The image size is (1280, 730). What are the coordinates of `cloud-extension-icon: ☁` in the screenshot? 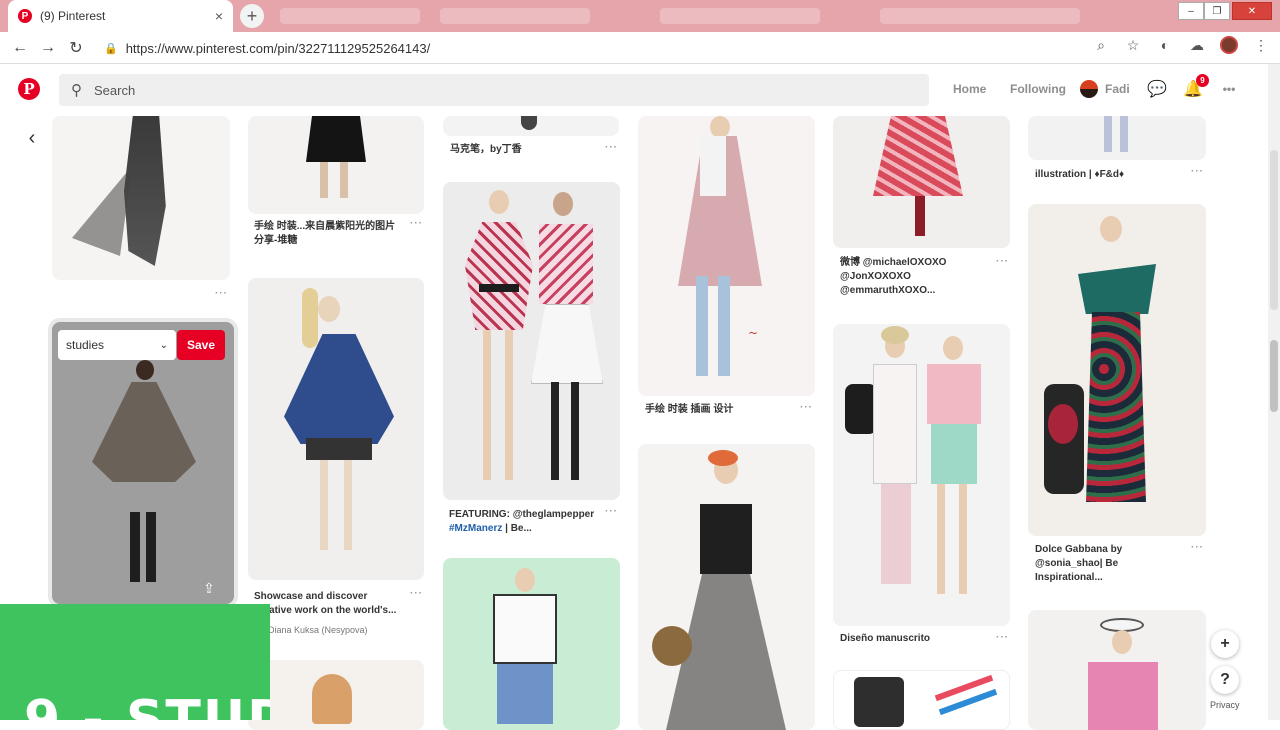 It's located at (1197, 45).